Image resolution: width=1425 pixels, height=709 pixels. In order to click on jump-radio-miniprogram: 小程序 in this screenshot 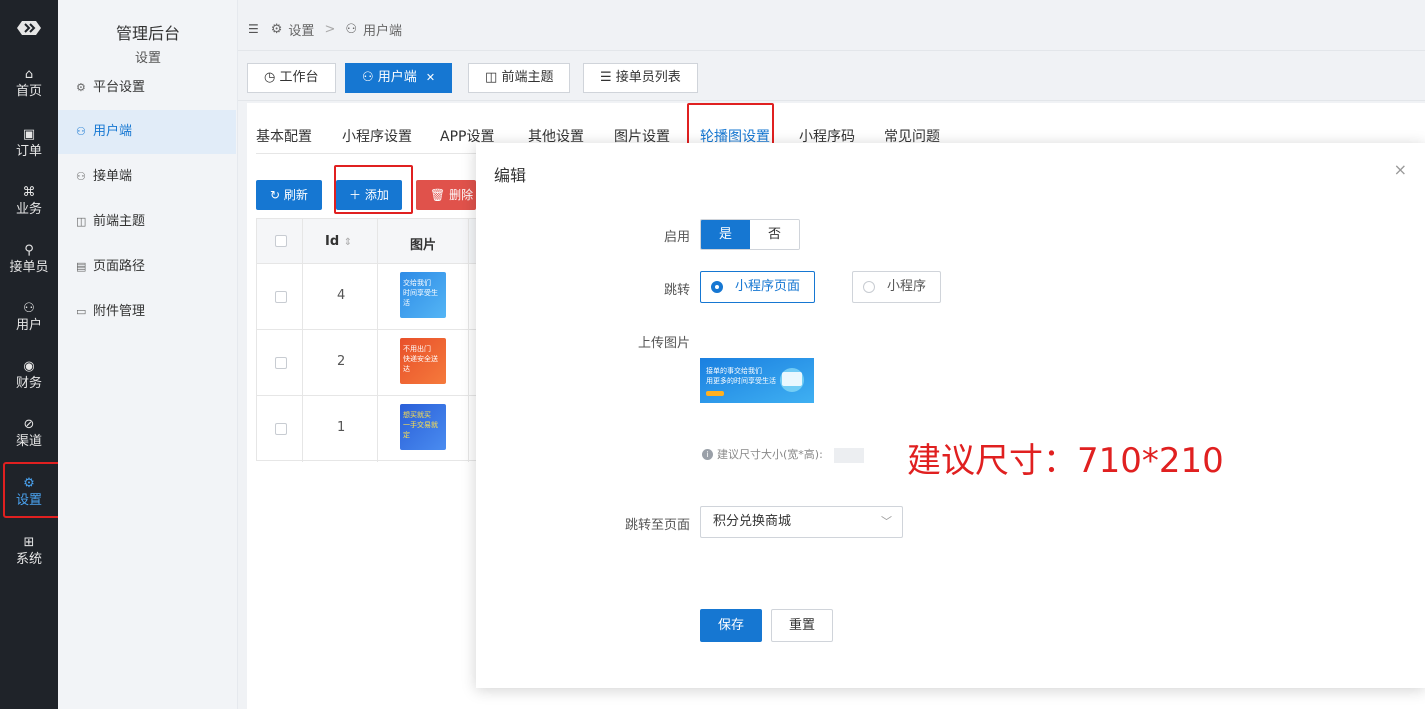, I will do `click(897, 287)`.